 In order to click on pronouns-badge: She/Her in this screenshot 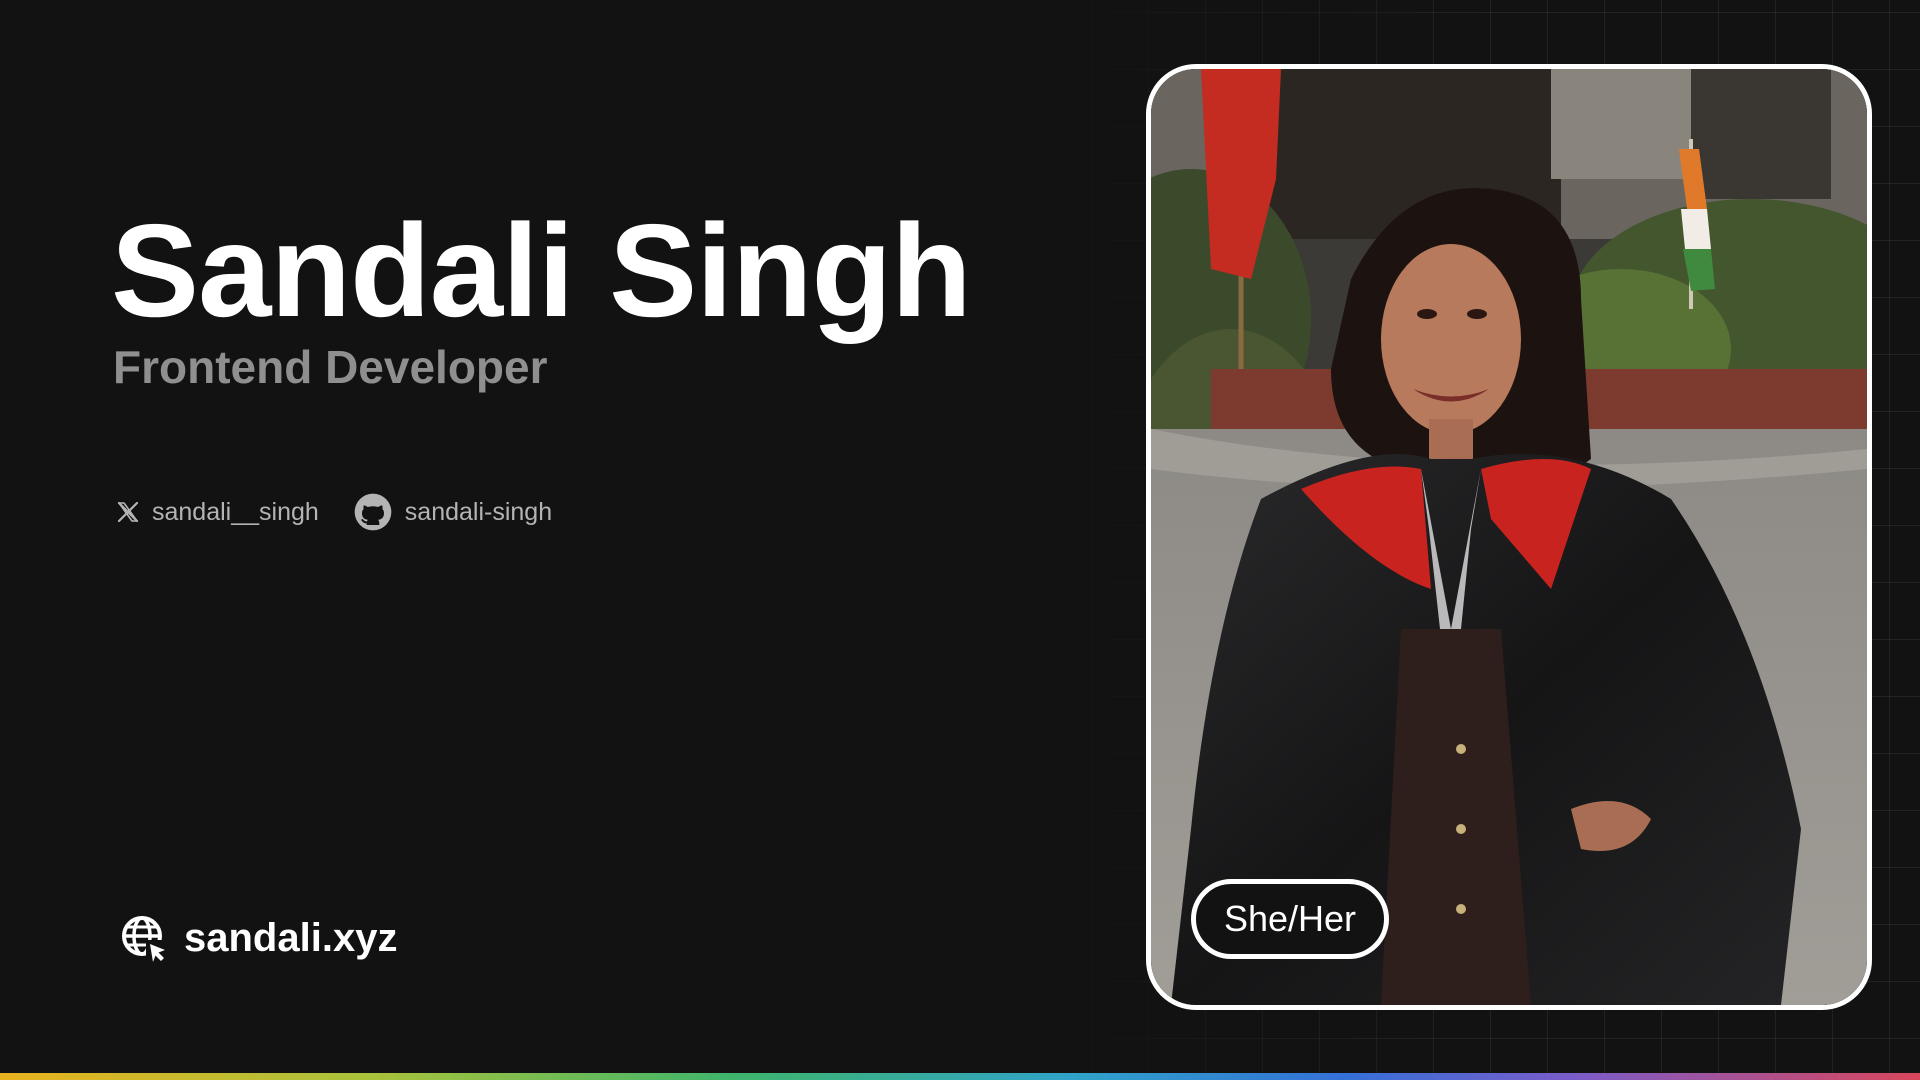, I will do `click(1290, 919)`.